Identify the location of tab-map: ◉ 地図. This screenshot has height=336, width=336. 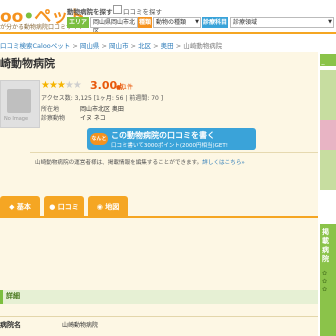
(108, 206).